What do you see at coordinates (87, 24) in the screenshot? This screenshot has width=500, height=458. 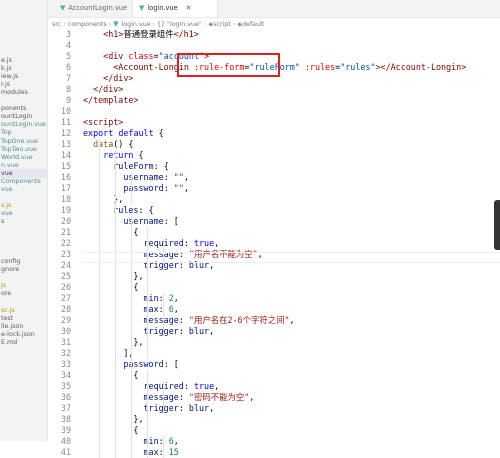 I see `breadcrumb-item: components` at bounding box center [87, 24].